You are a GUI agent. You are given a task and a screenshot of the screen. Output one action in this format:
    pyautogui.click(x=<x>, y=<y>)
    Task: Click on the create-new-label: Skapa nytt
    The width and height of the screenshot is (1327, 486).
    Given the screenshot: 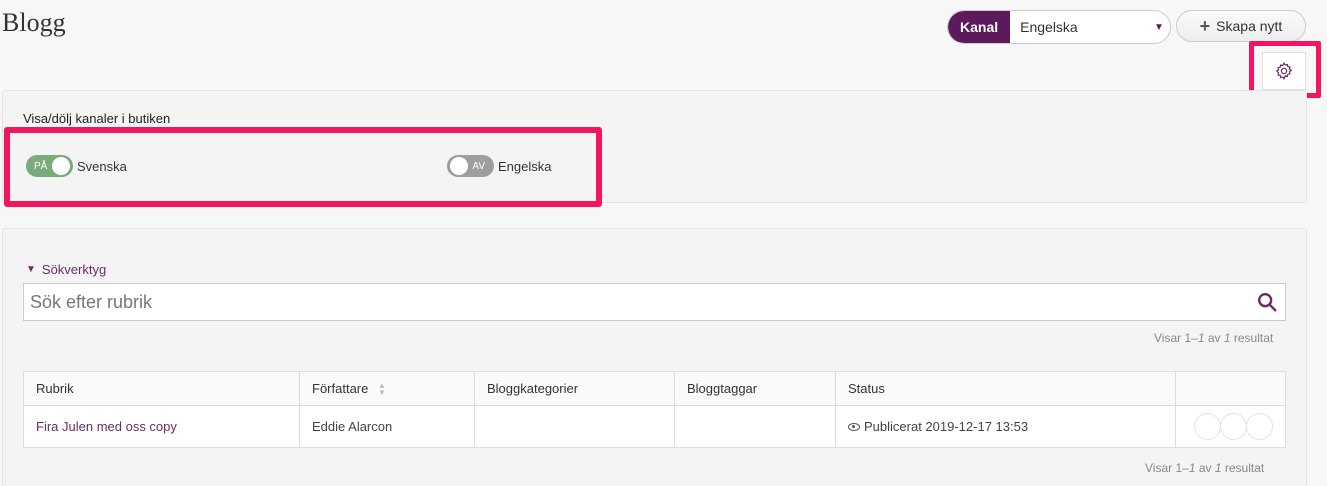 What is the action you would take?
    pyautogui.click(x=1249, y=26)
    